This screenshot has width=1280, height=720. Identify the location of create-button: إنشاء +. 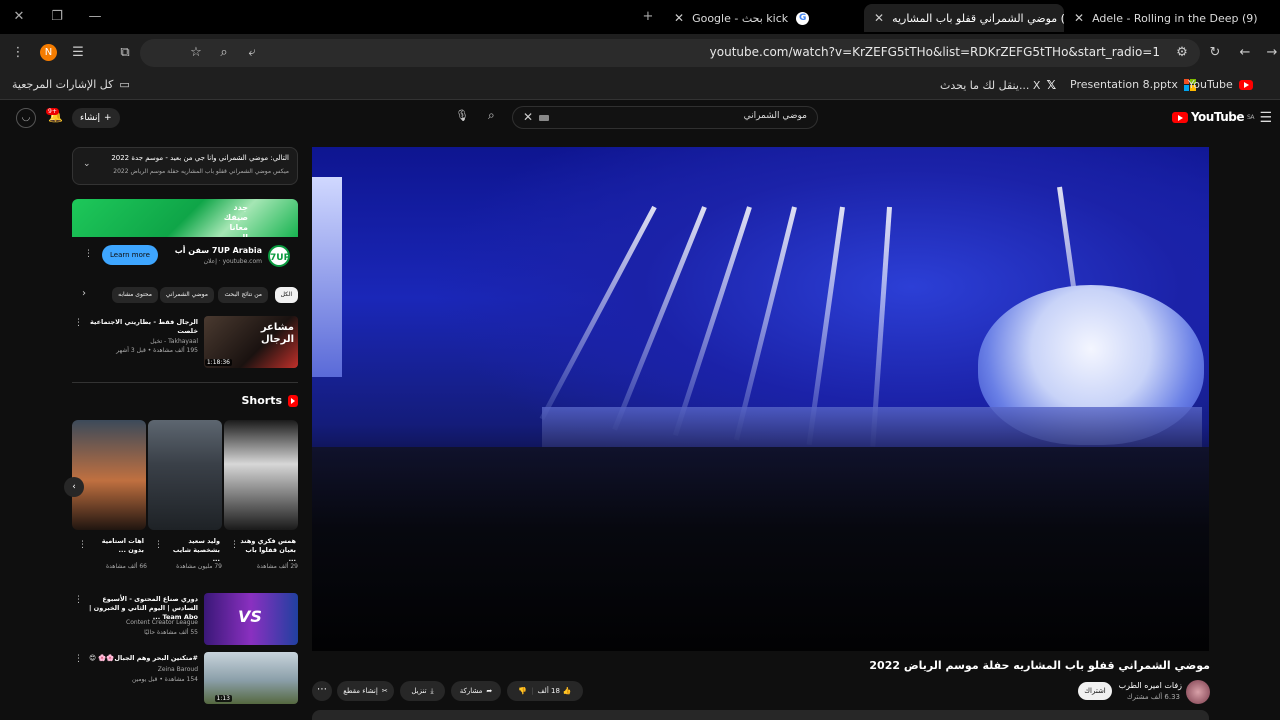
(96, 118).